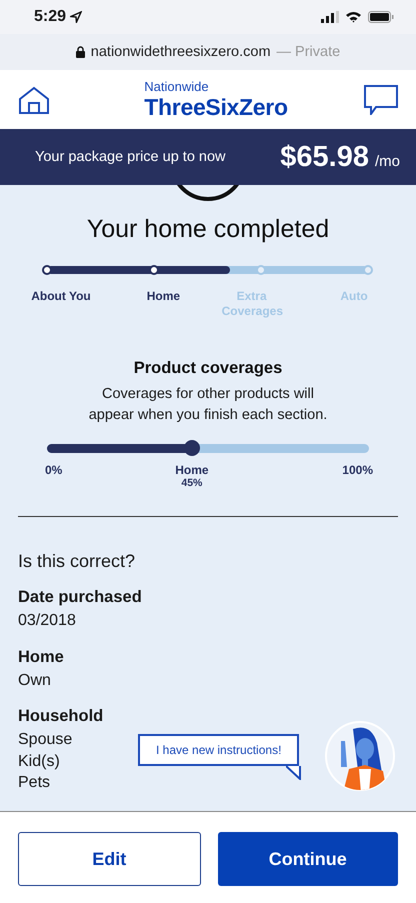  What do you see at coordinates (61, 716) in the screenshot?
I see `summary-label: Household` at bounding box center [61, 716].